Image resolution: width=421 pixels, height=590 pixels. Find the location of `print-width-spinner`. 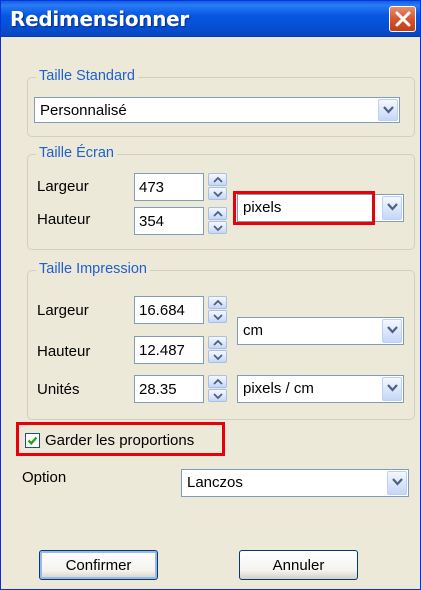

print-width-spinner is located at coordinates (217, 310).